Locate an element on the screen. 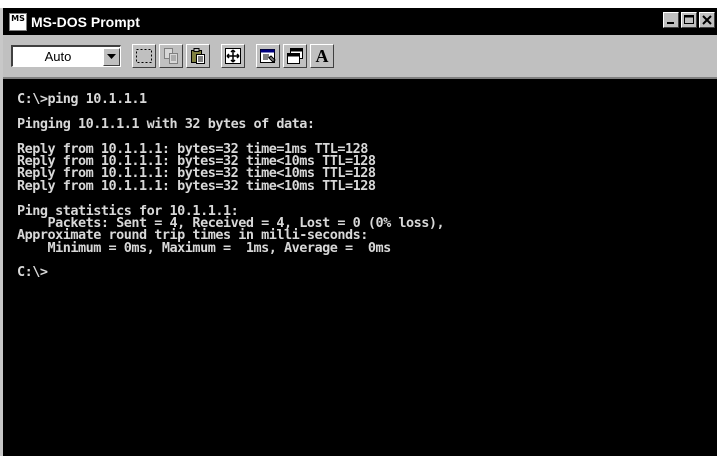  close-button is located at coordinates (707, 20).